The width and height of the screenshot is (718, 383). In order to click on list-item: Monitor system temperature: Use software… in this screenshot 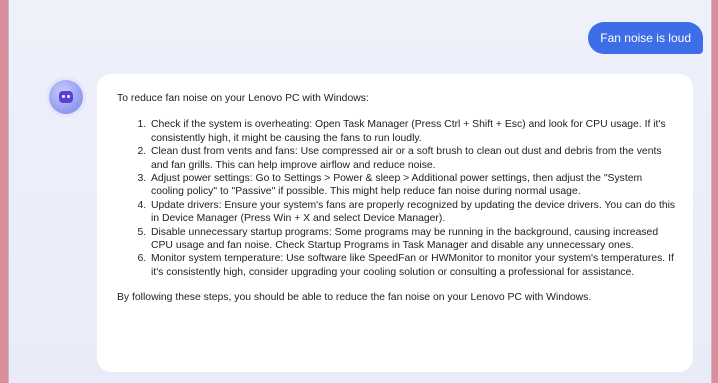, I will do `click(413, 265)`.